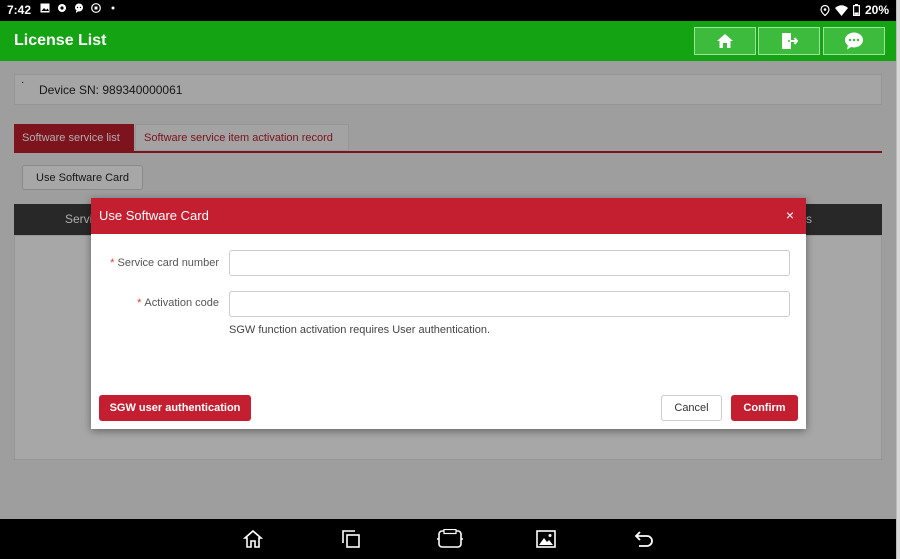  I want to click on home-button, so click(725, 41).